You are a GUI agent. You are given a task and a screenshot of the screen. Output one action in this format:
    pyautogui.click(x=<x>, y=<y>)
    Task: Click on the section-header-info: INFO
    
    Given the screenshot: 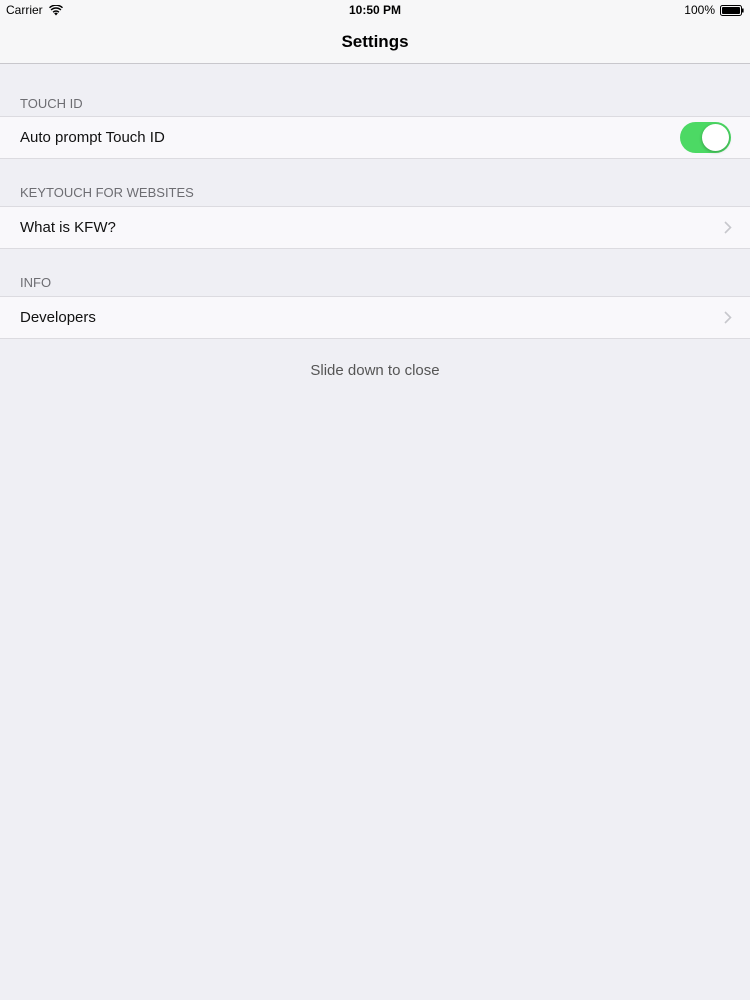 What is the action you would take?
    pyautogui.click(x=36, y=282)
    